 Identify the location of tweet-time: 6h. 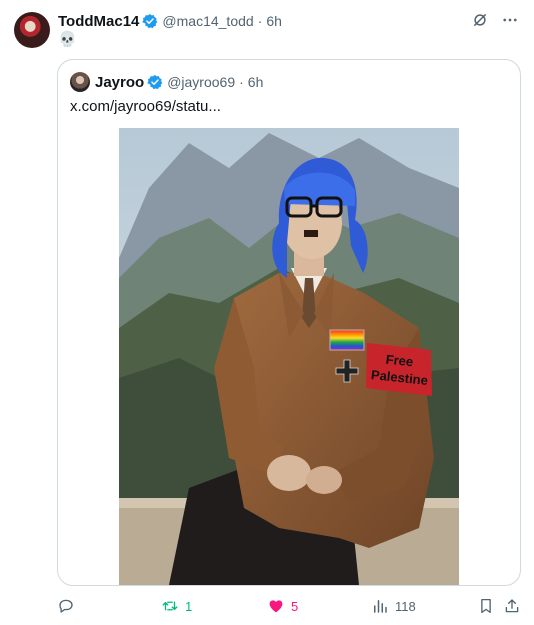
(274, 21).